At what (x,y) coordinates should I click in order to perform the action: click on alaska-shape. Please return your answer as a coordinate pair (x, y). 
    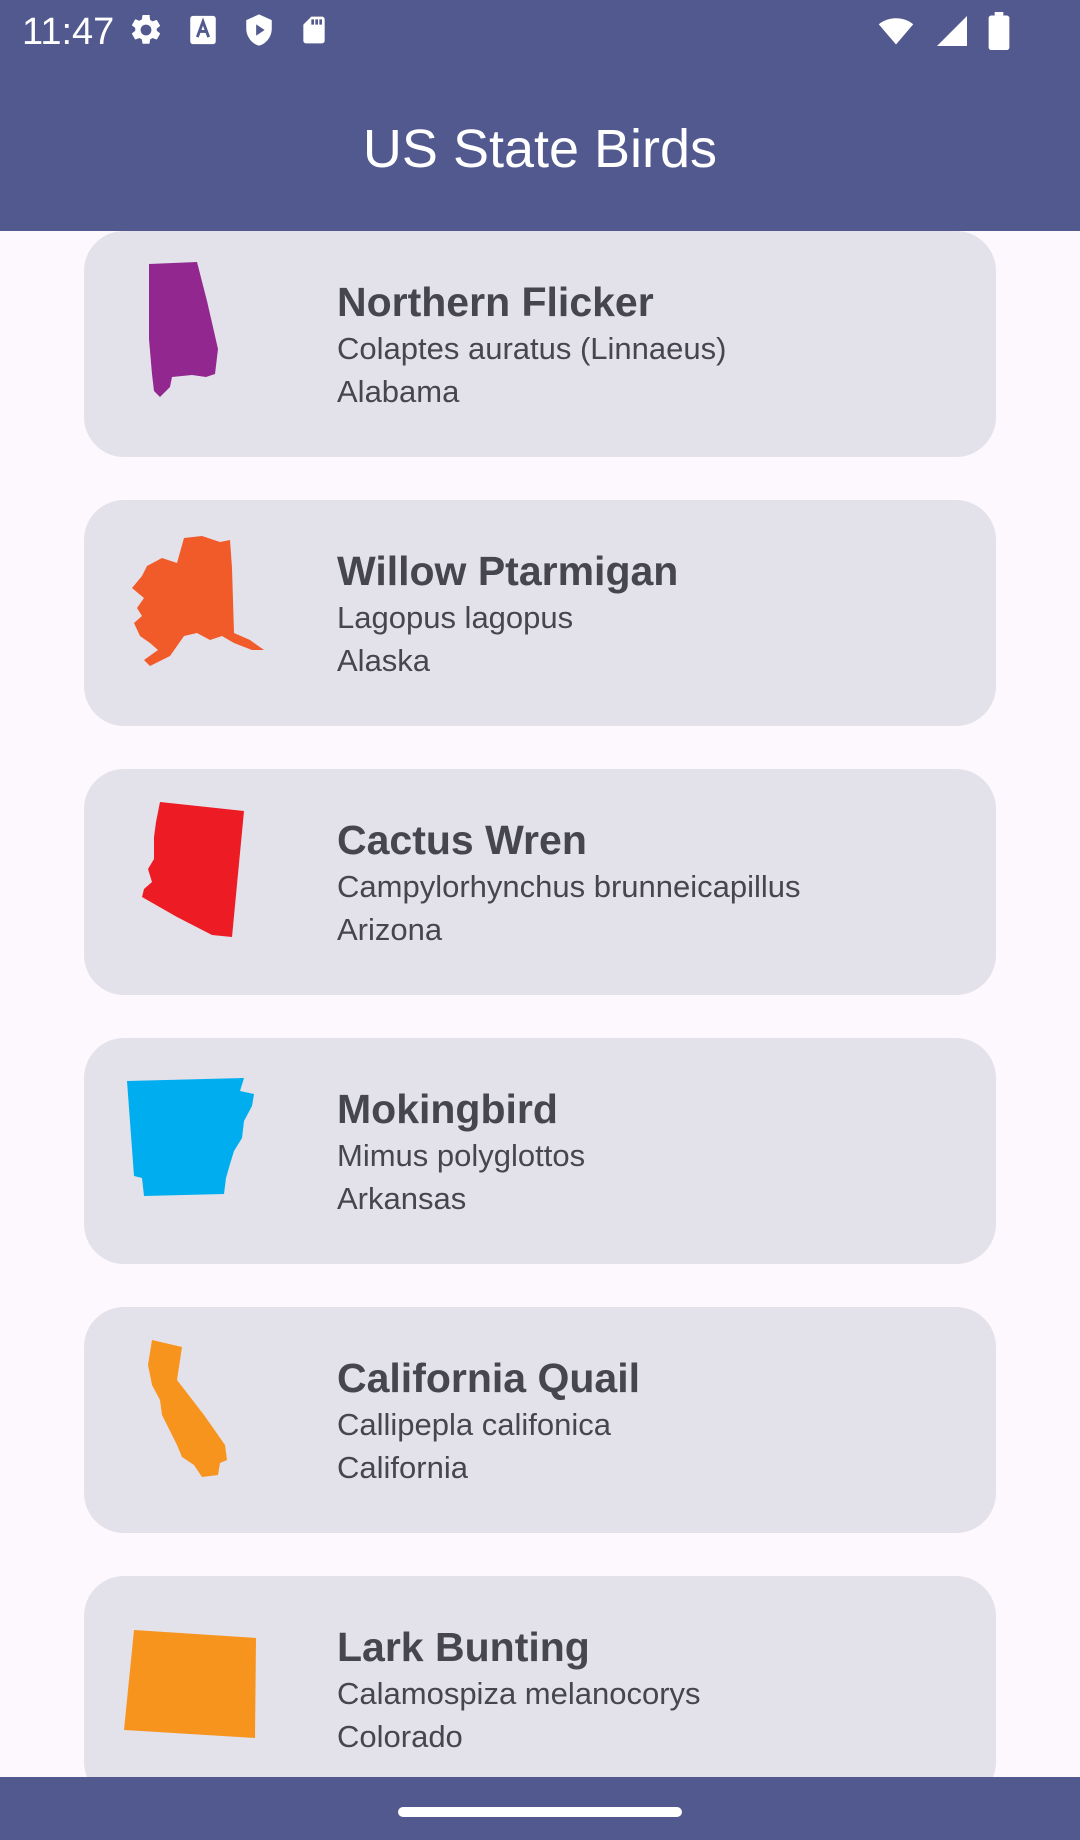
    Looking at the image, I should click on (198, 601).